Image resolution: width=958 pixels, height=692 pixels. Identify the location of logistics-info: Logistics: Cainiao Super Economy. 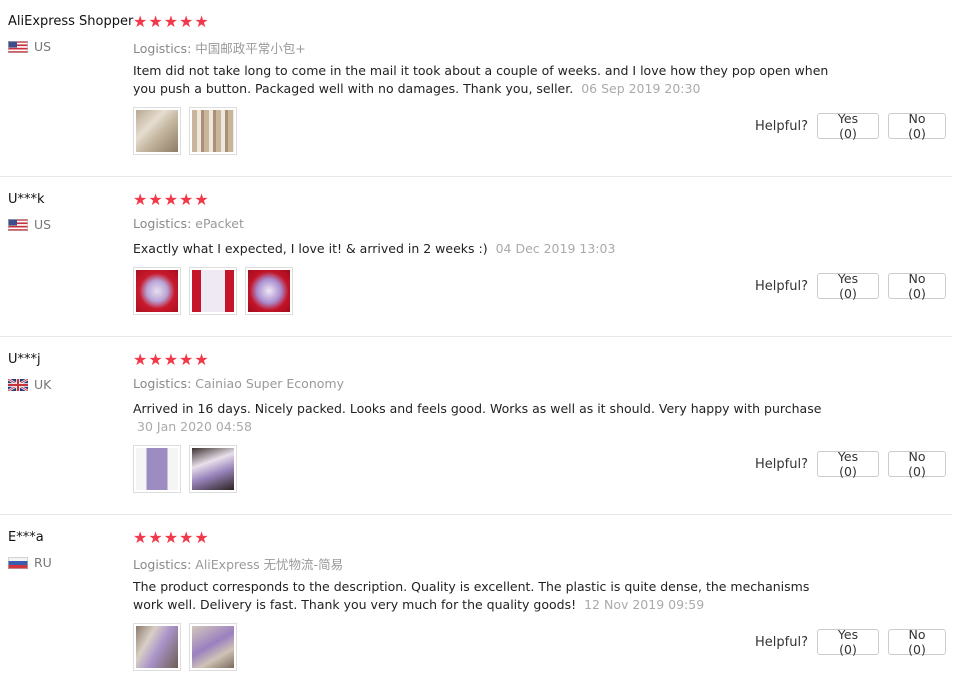
(238, 383).